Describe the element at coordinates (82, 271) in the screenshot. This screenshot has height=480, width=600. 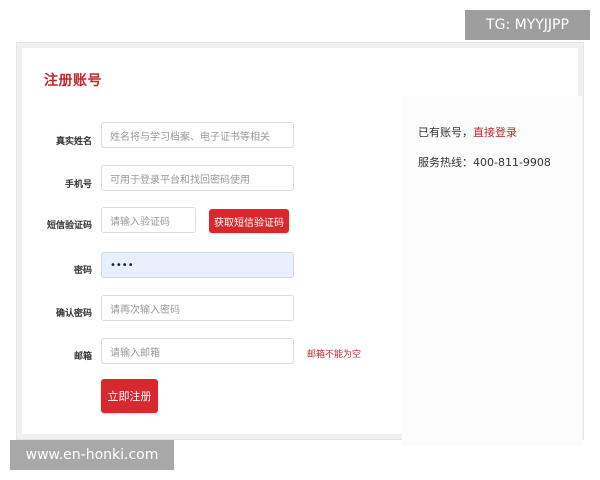
I see `password-label: 密码` at that location.